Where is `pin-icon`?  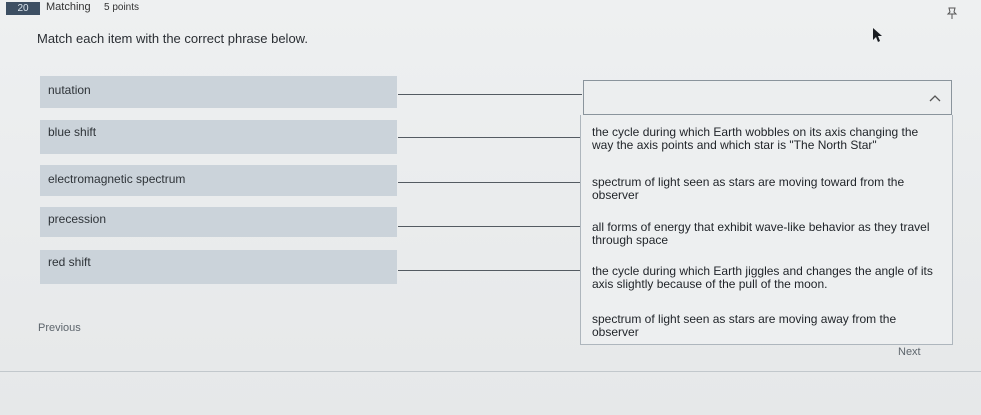 pin-icon is located at coordinates (952, 14).